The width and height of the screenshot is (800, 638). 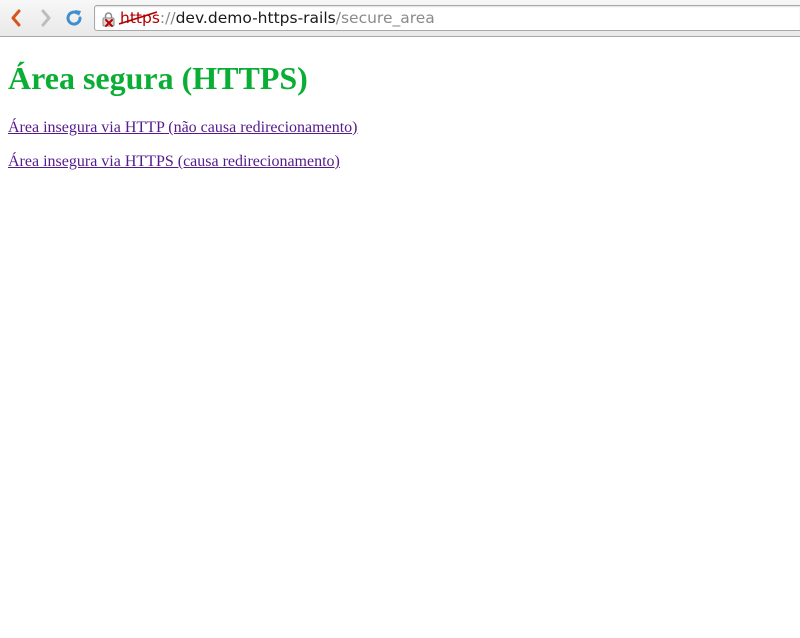 I want to click on forward-button, so click(x=46, y=18).